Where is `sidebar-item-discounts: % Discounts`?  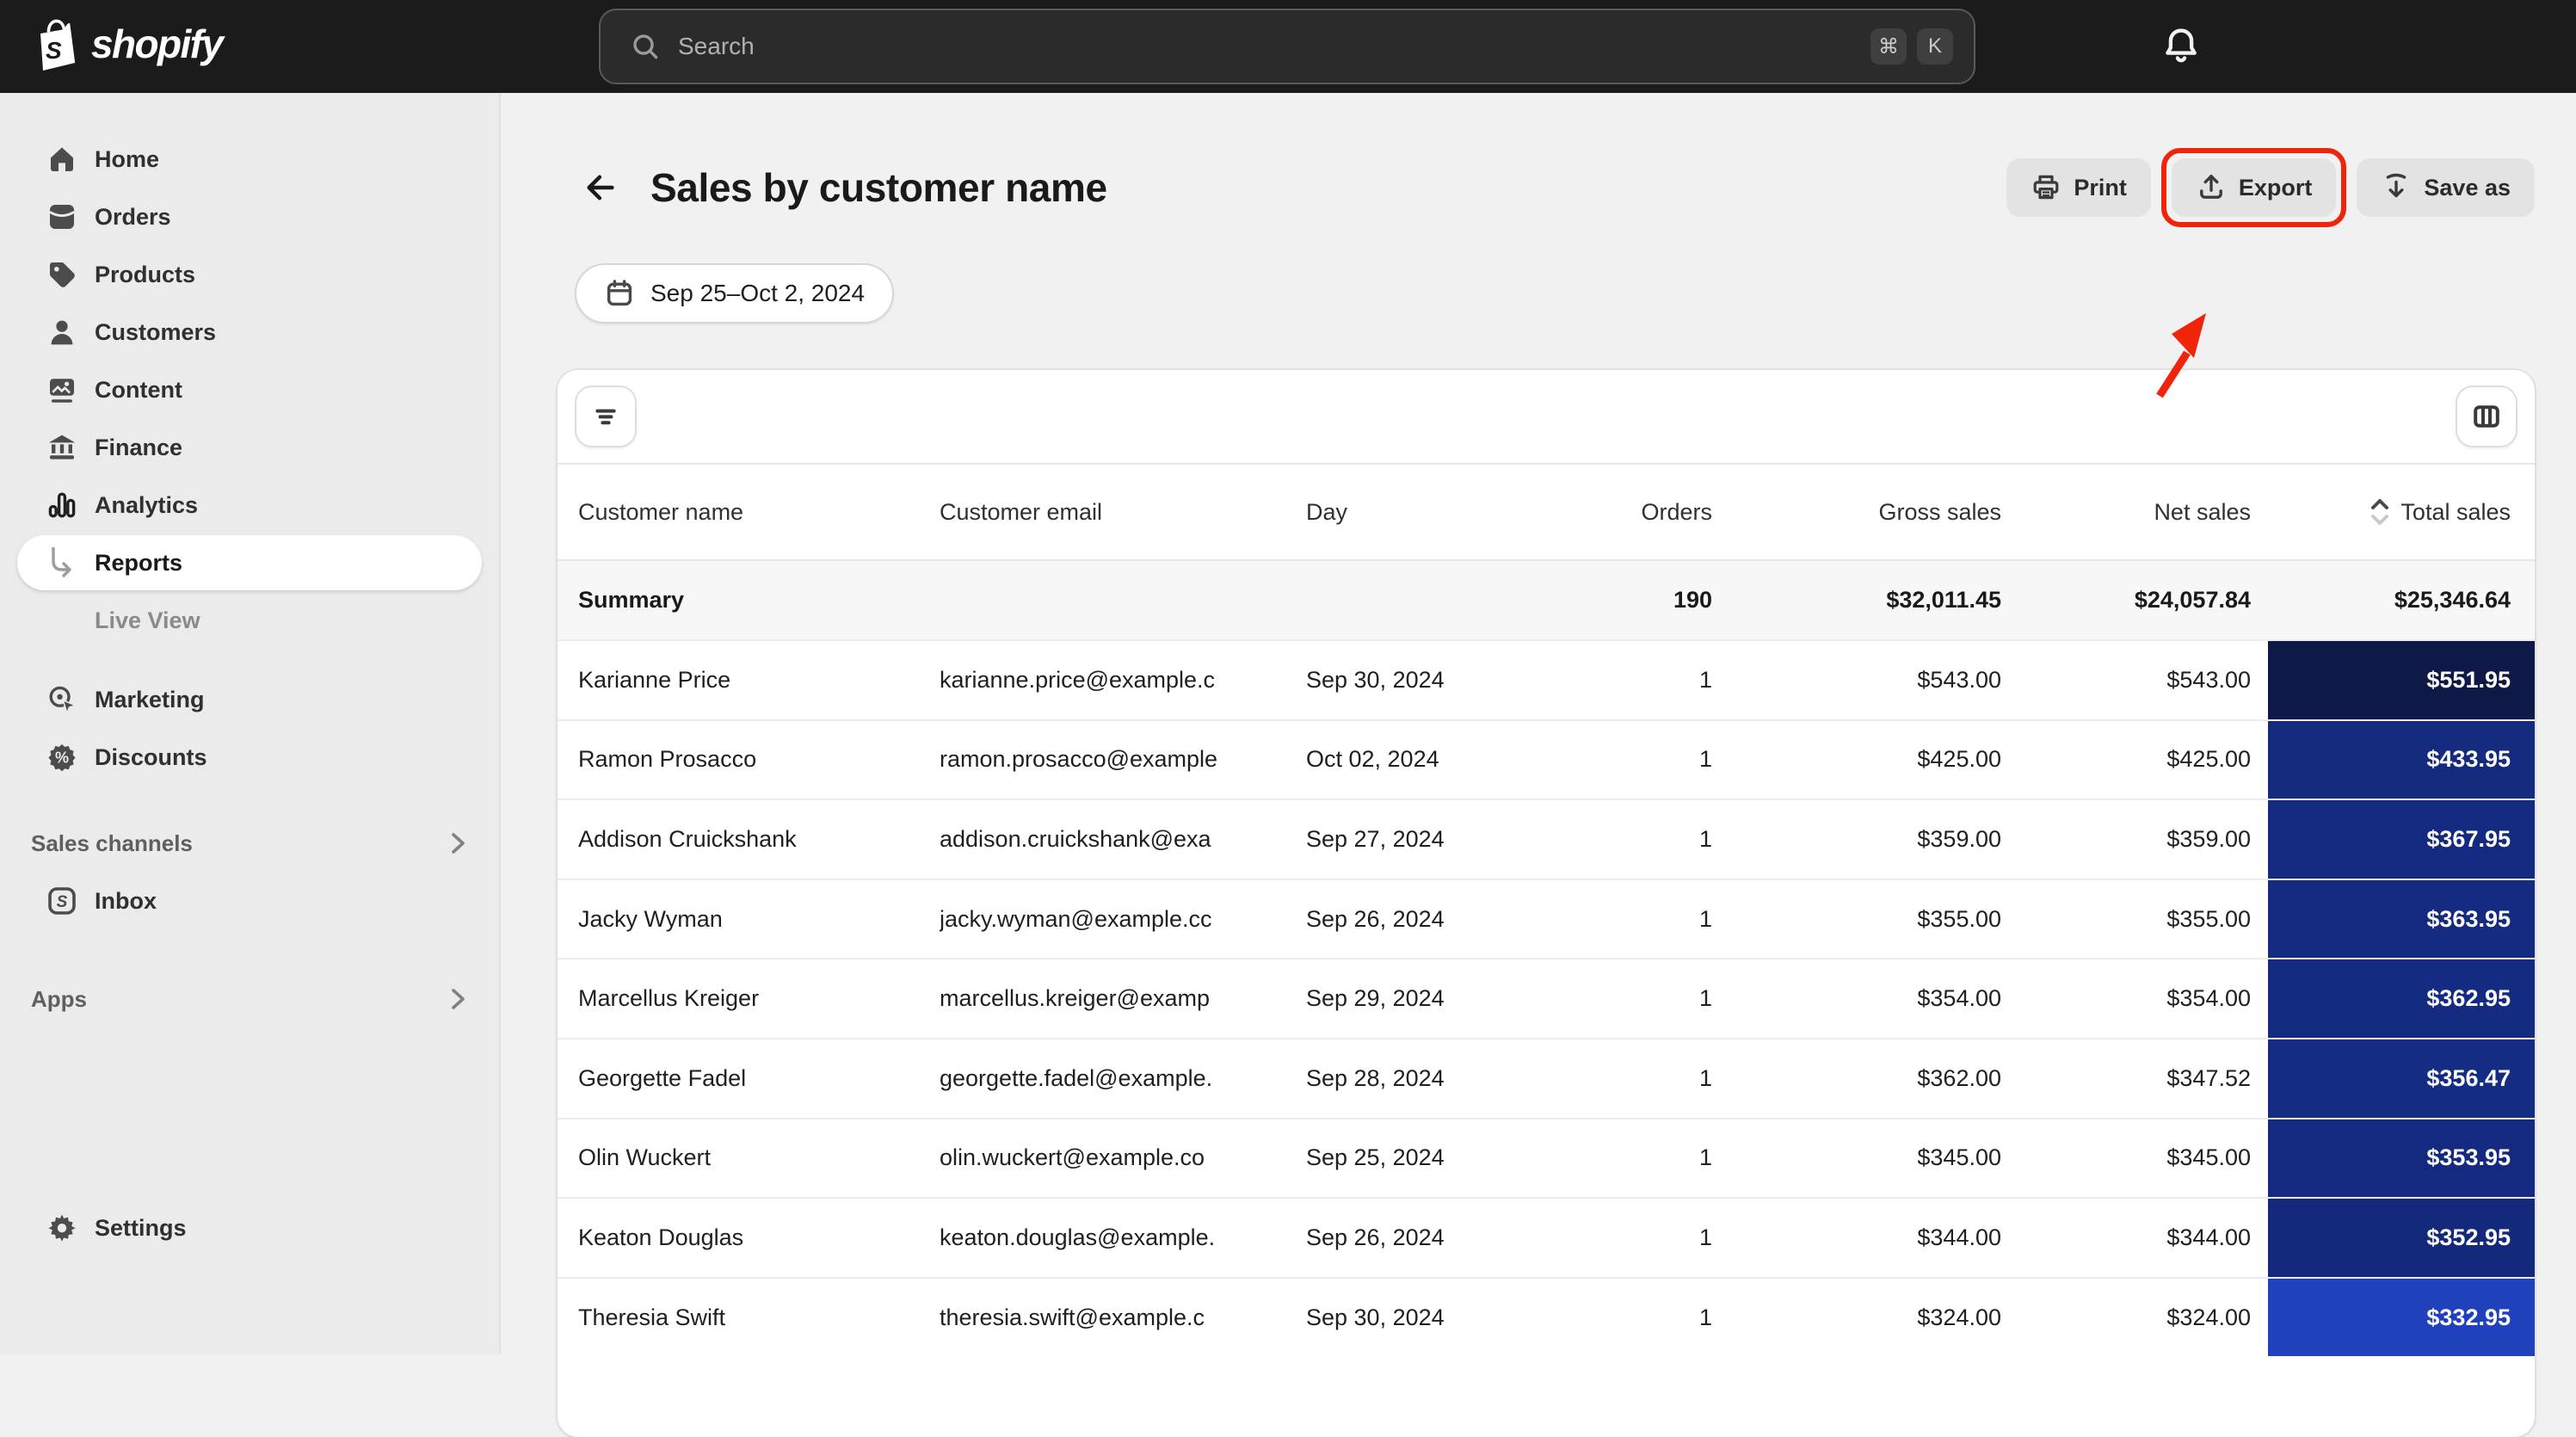 sidebar-item-discounts: % Discounts is located at coordinates (250, 757).